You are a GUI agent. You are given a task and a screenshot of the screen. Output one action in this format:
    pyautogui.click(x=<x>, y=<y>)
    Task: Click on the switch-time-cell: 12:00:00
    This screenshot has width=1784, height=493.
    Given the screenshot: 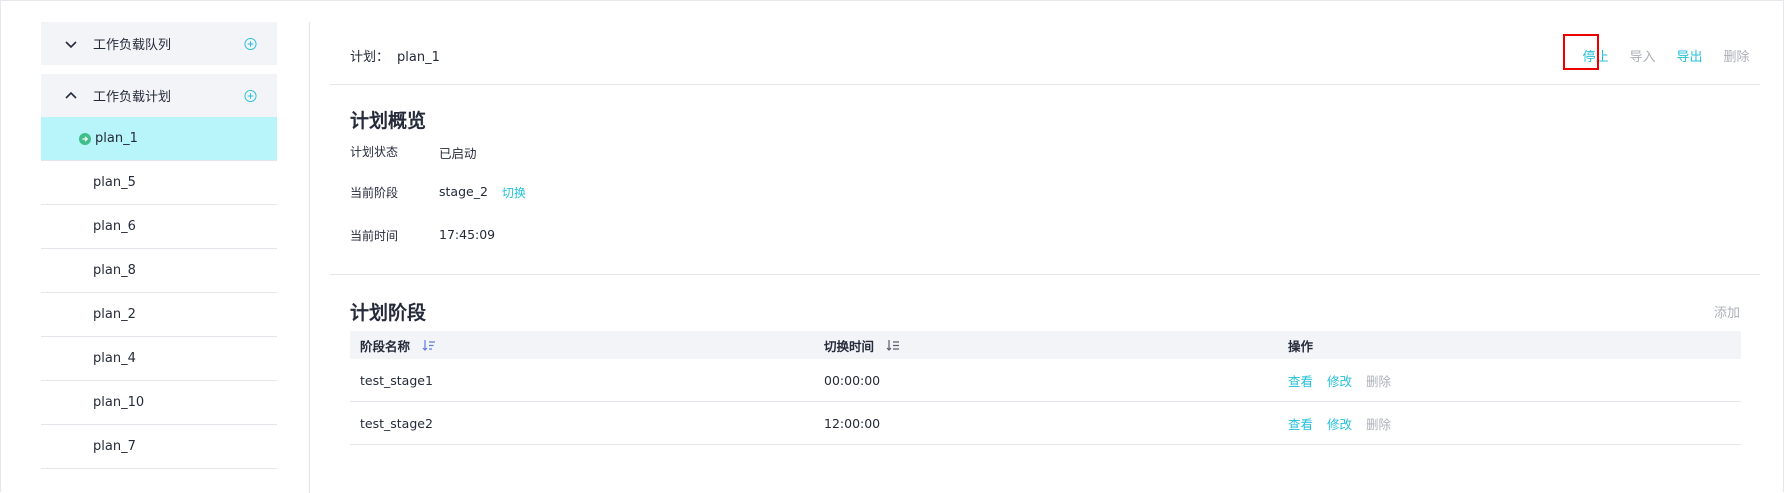 What is the action you would take?
    pyautogui.click(x=852, y=423)
    